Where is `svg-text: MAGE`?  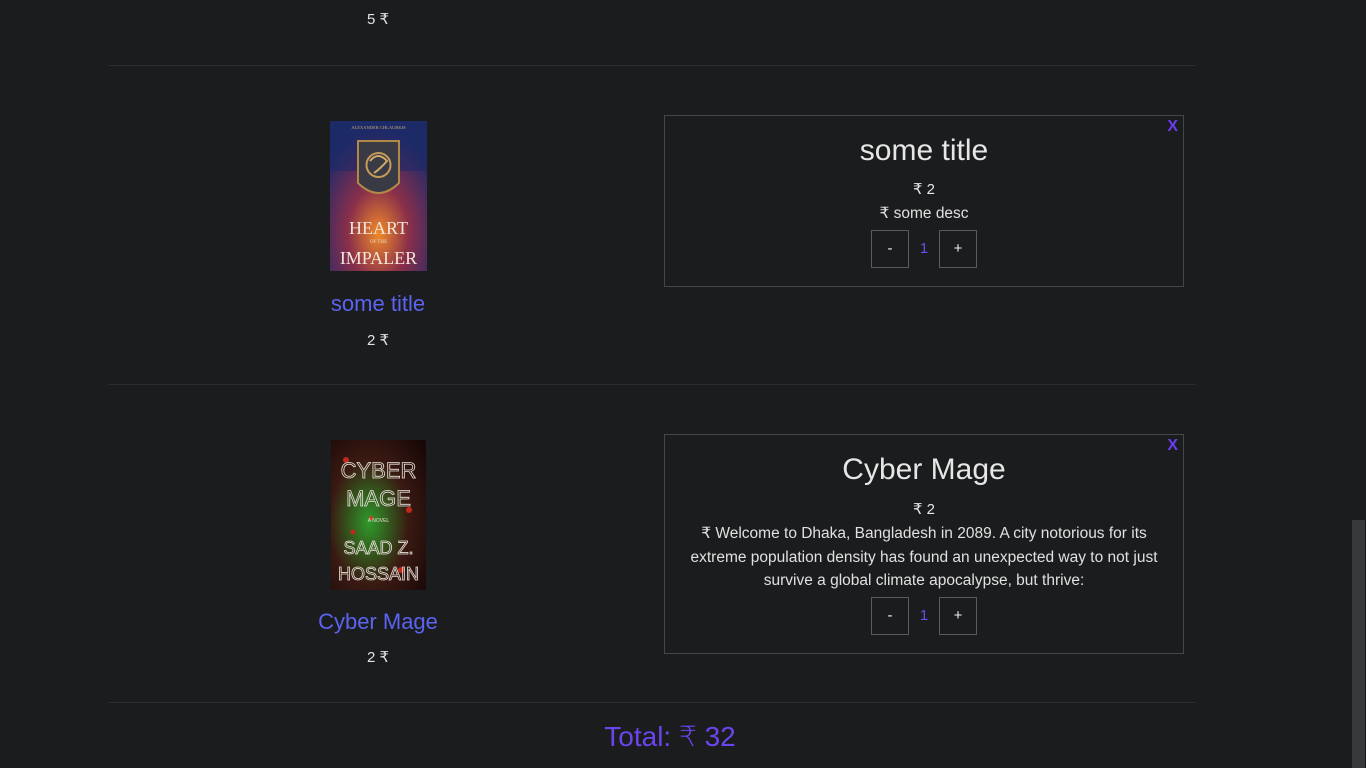
svg-text: MAGE is located at coordinates (378, 498).